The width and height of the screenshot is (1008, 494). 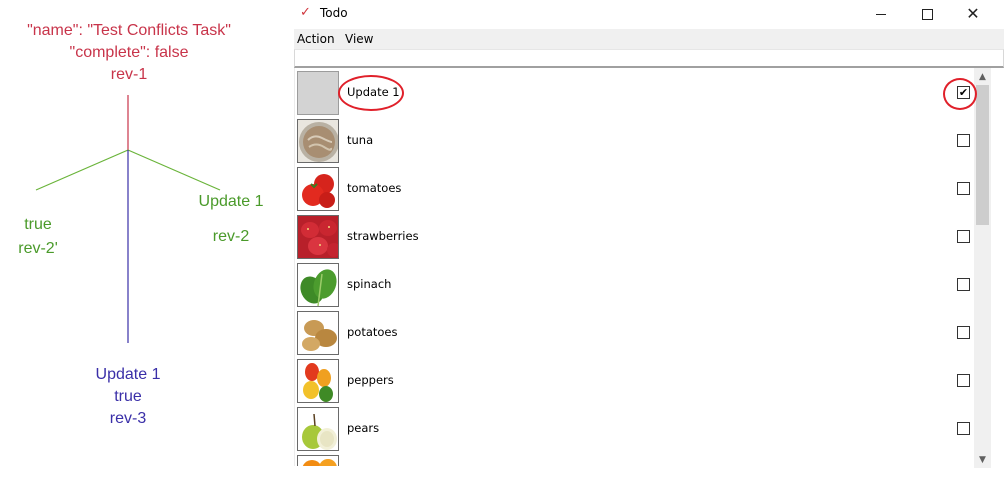 I want to click on list-item: Update 1 ✔, so click(x=635, y=94).